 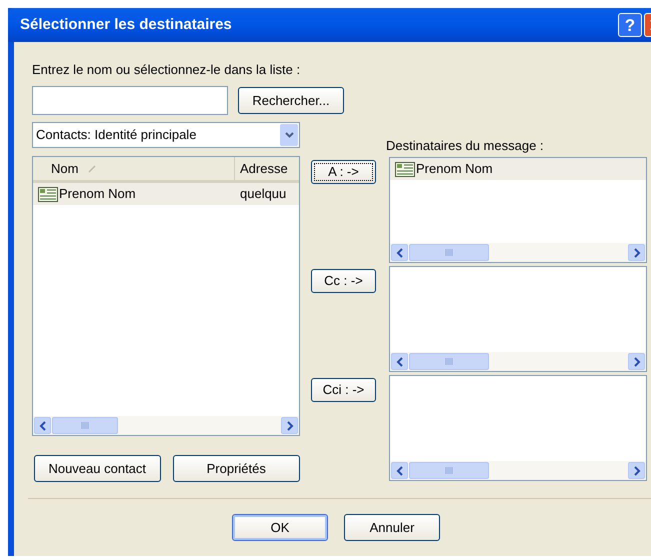 I want to click on add-recipient-button: Cc : ->, so click(x=343, y=281).